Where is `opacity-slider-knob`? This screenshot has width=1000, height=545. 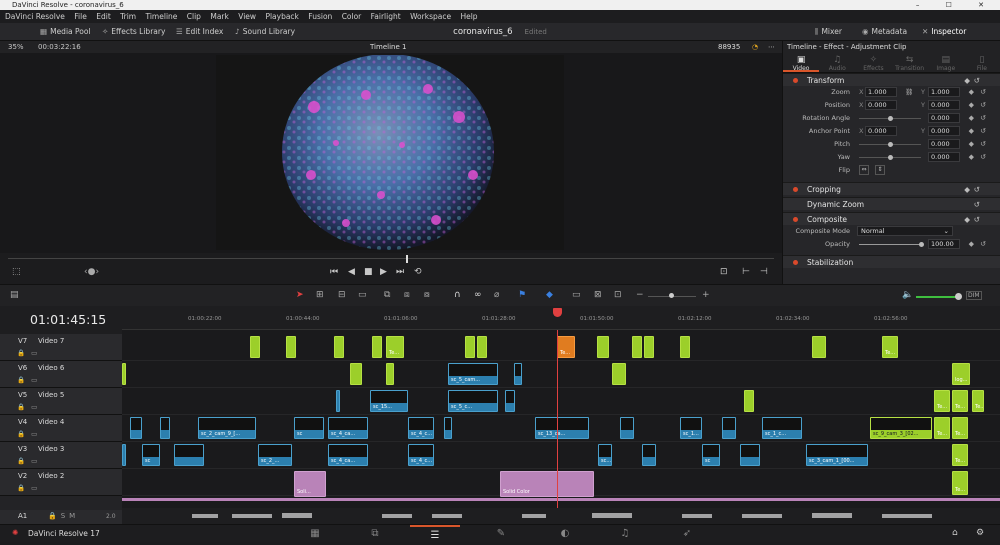
opacity-slider-knob is located at coordinates (921, 244).